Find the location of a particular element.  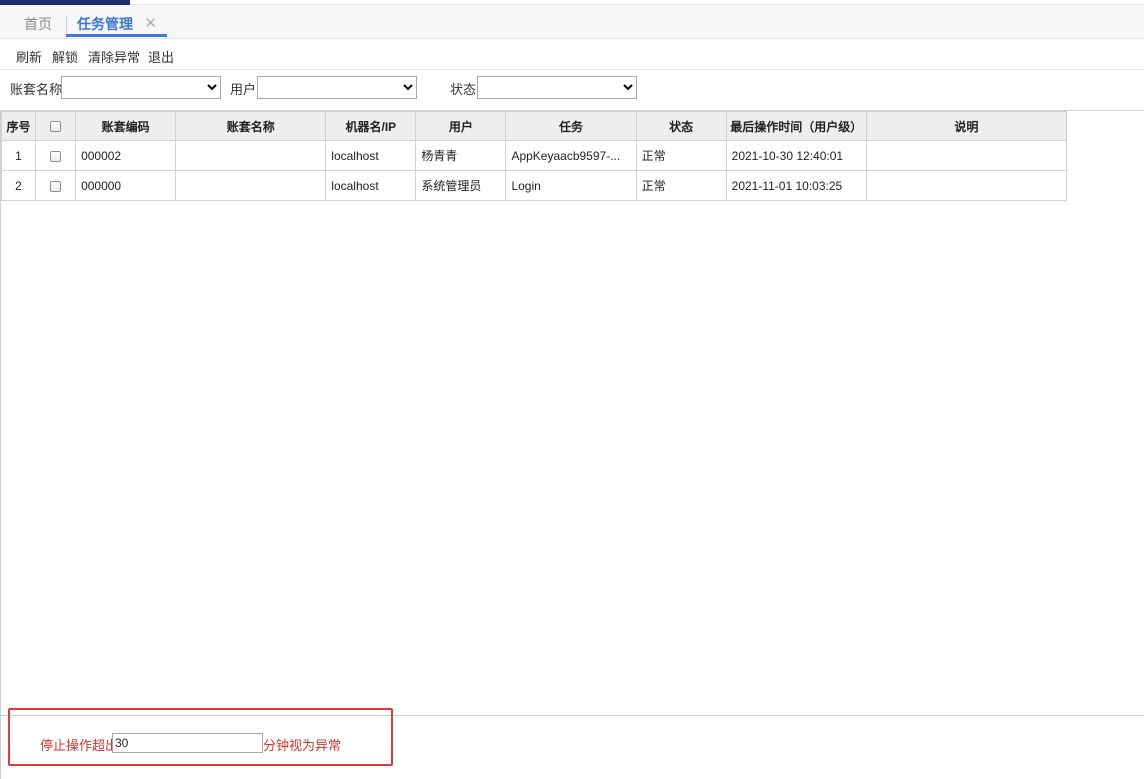

select-all-checkbox is located at coordinates (56, 127).